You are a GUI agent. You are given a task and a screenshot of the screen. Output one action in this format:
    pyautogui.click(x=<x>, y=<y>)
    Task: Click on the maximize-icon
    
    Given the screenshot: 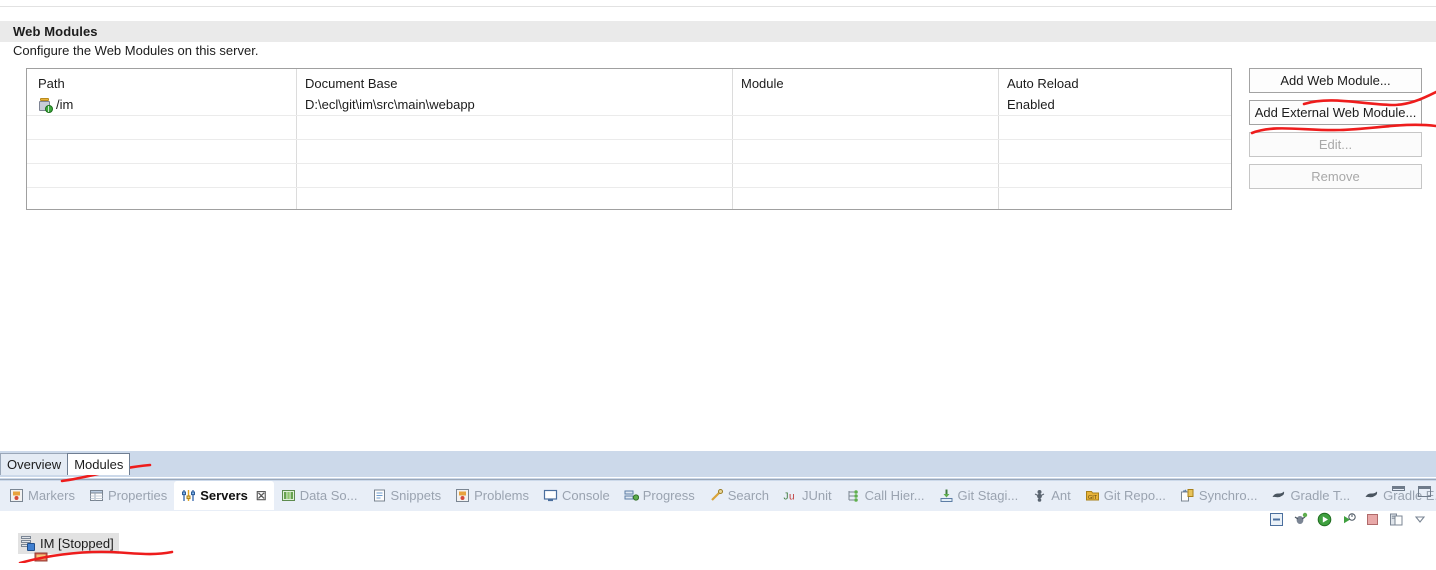 What is the action you would take?
    pyautogui.click(x=1424, y=491)
    